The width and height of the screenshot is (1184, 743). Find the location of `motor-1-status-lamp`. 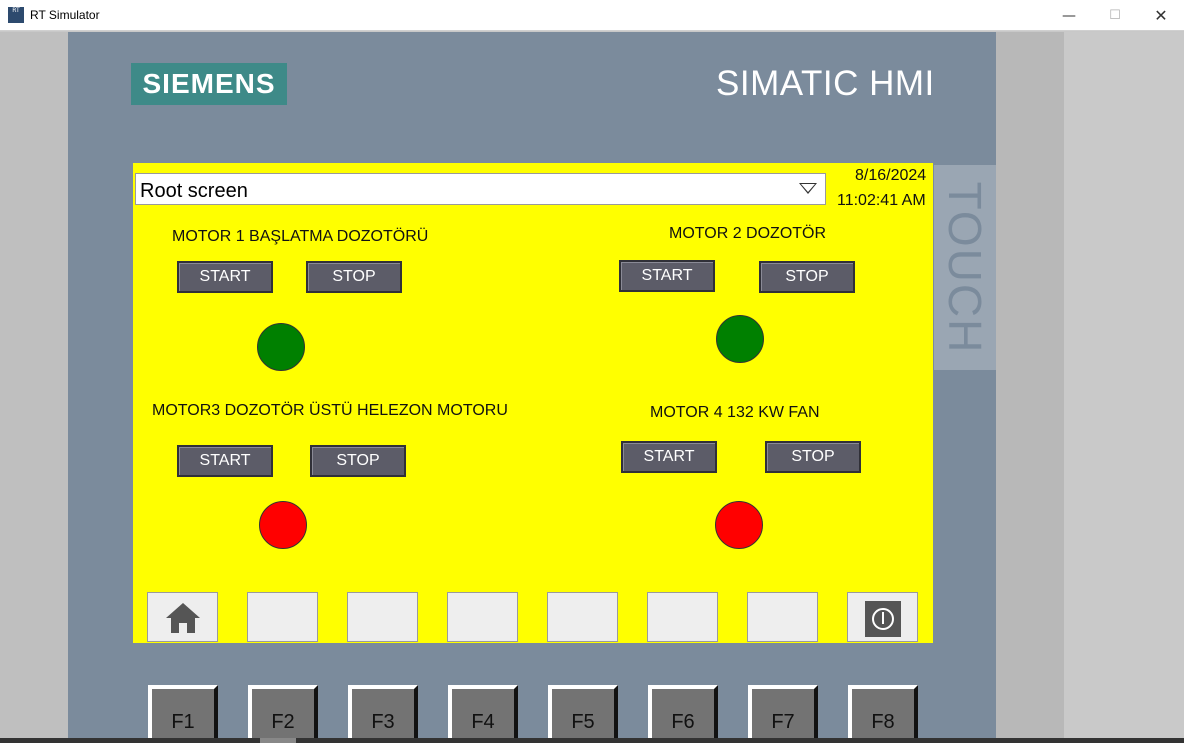

motor-1-status-lamp is located at coordinates (281, 347).